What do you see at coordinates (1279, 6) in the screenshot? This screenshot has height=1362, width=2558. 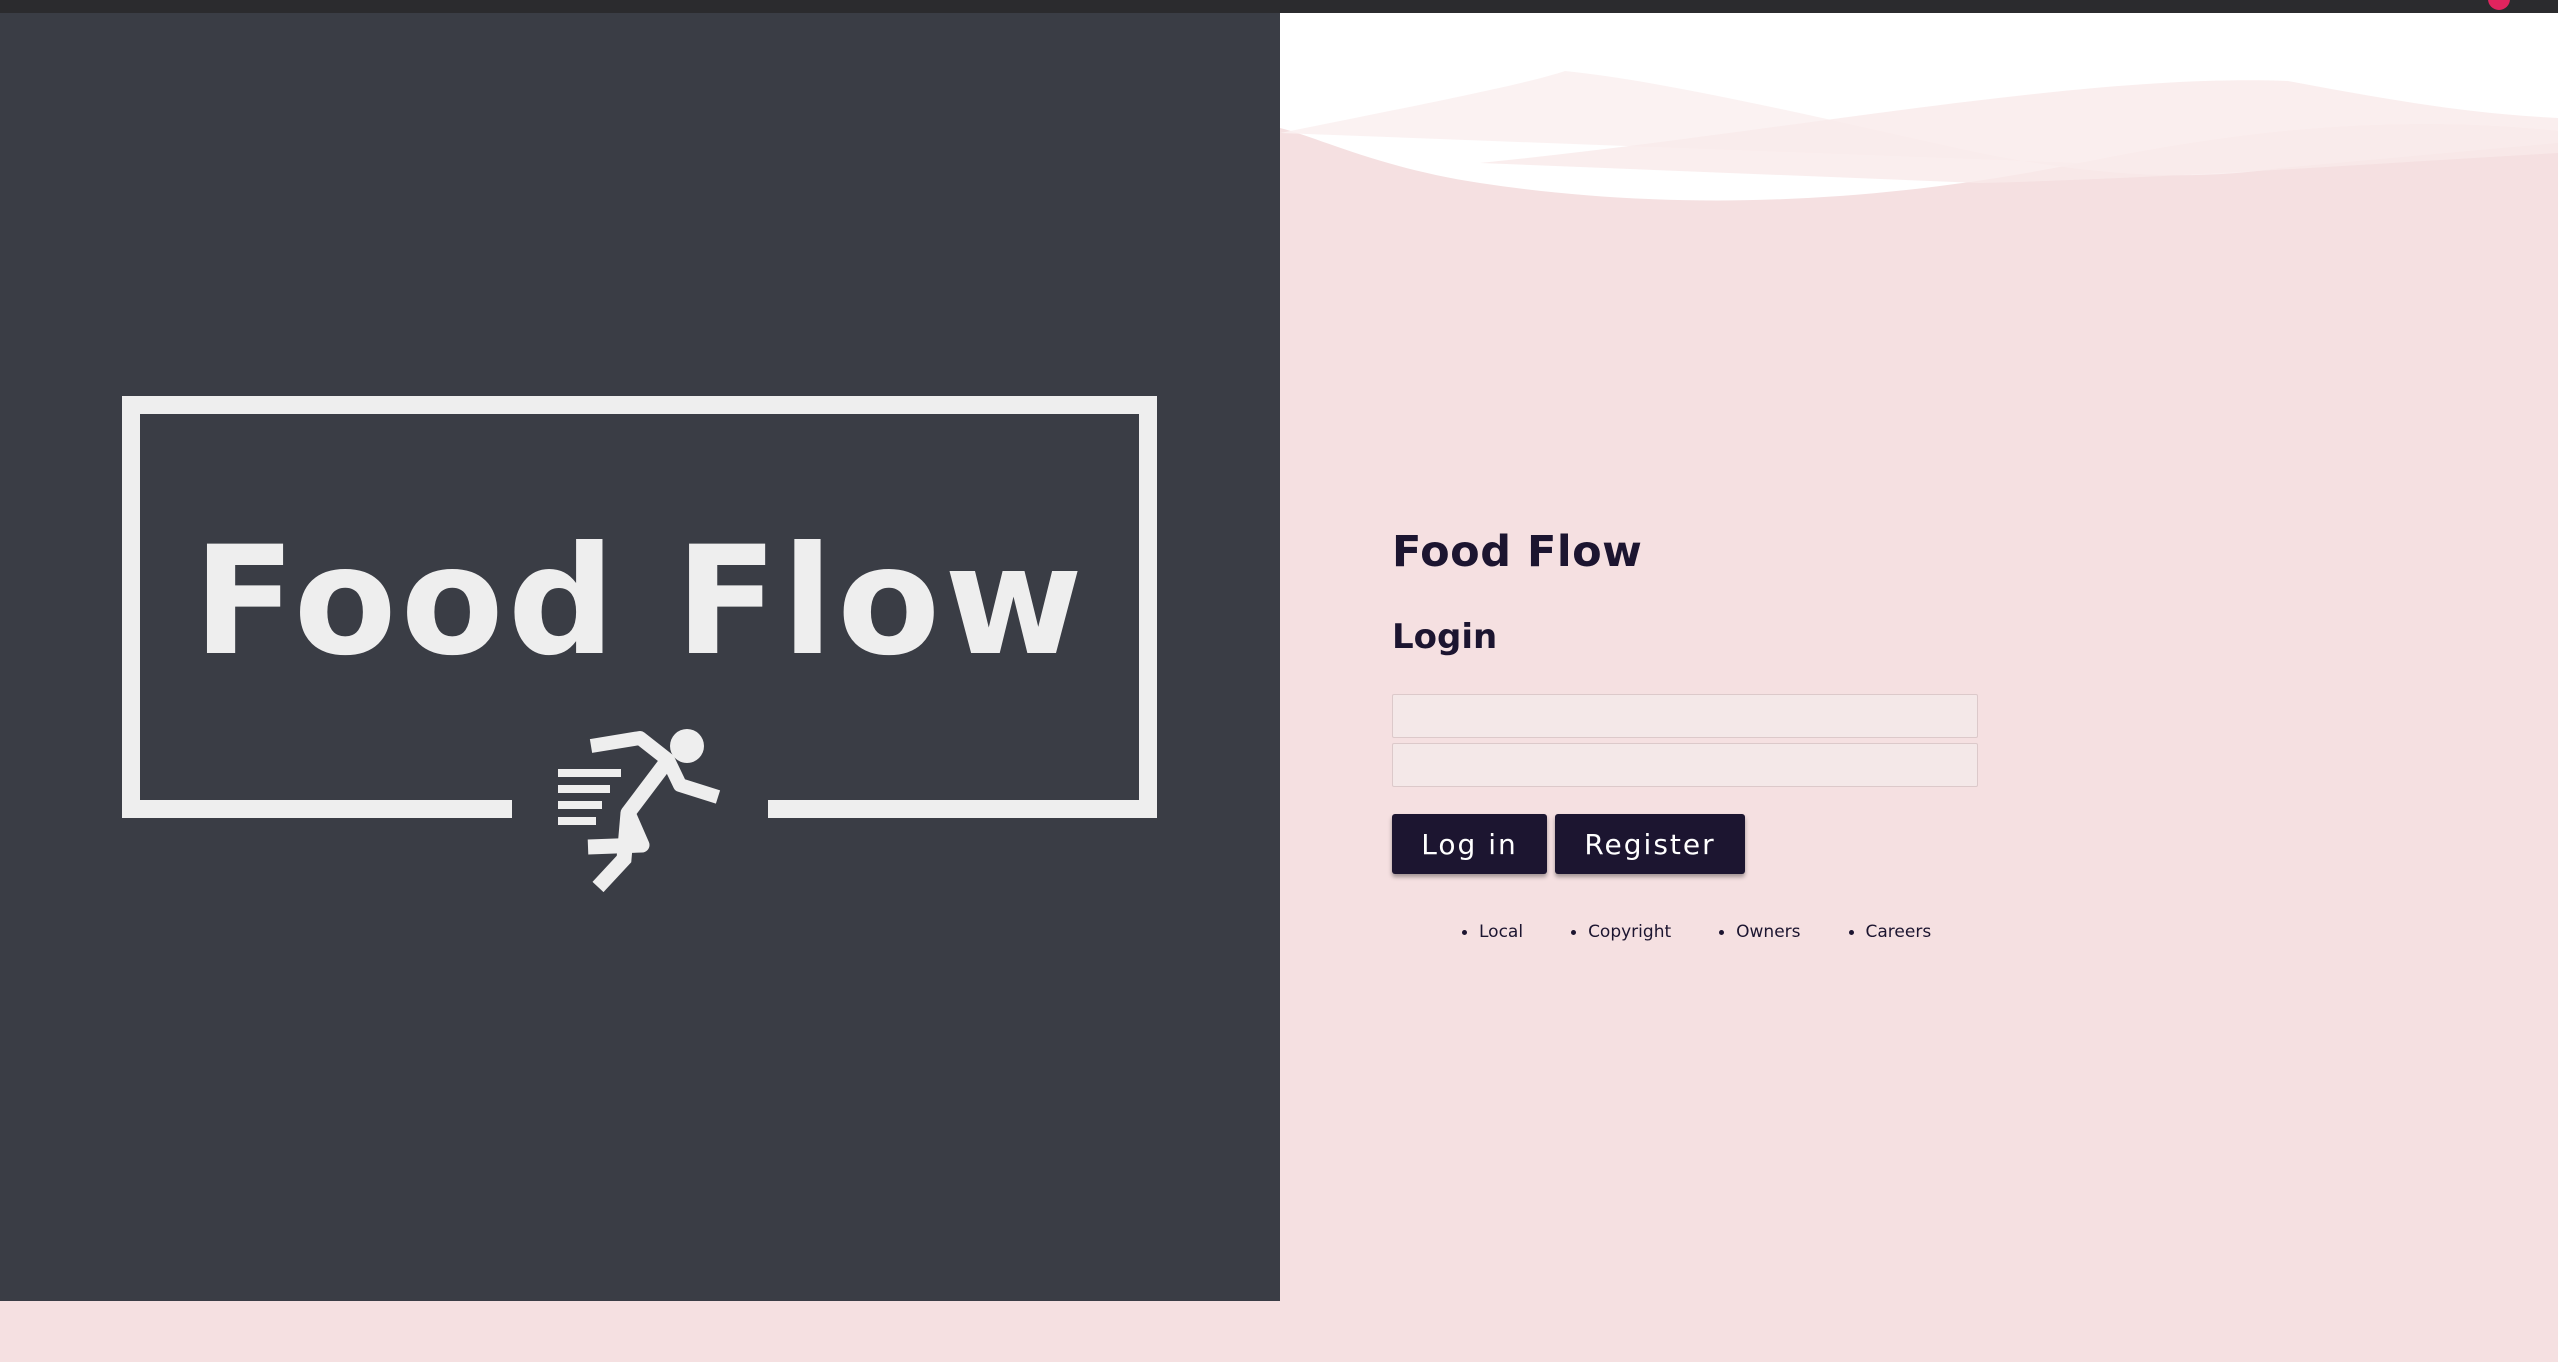 I see `browser-top-bar` at bounding box center [1279, 6].